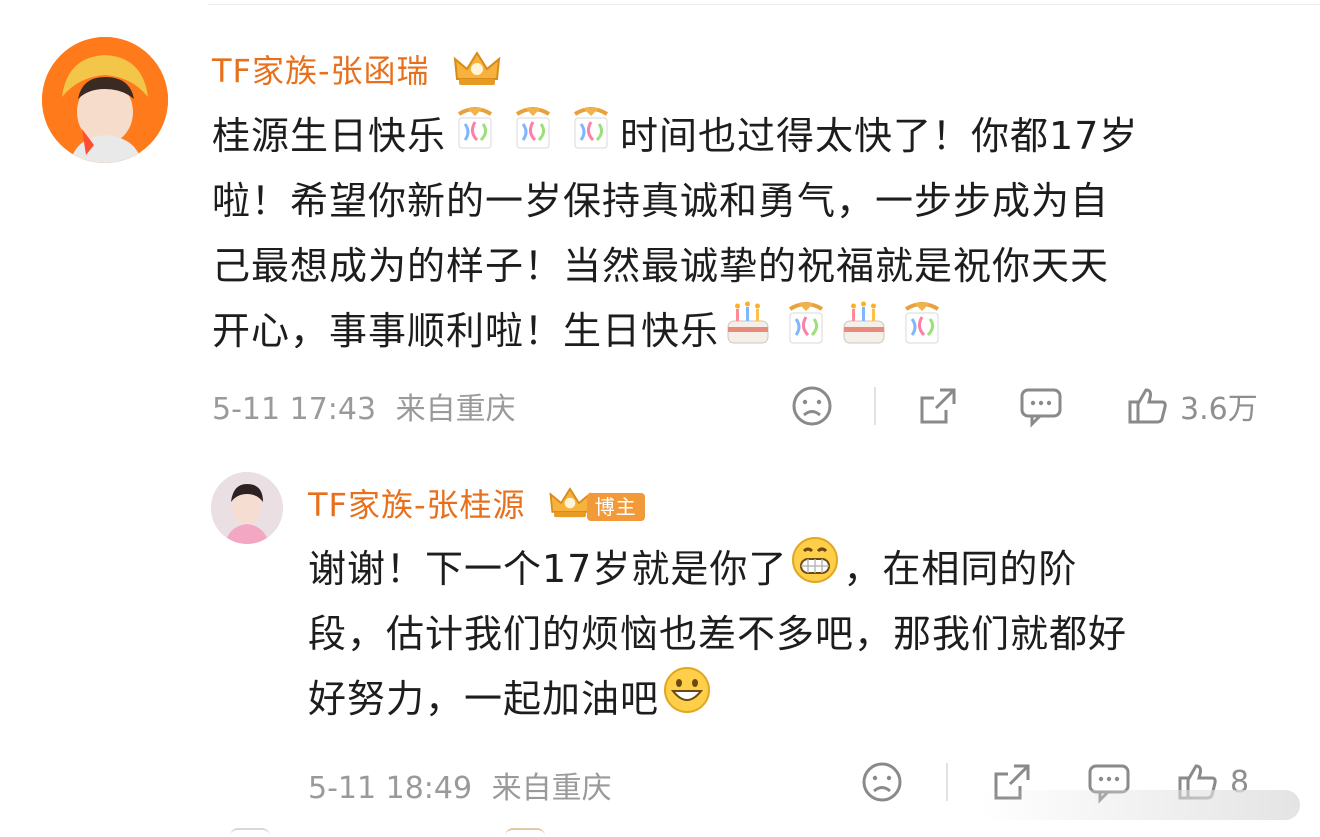 The width and height of the screenshot is (1320, 837). I want to click on share-icon, so click(938, 406).